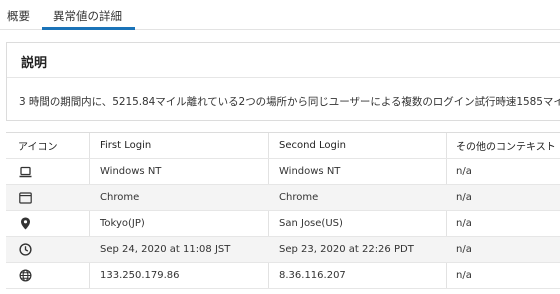 The width and height of the screenshot is (560, 294). I want to click on table-row: Chrome Chrome n/a, so click(283, 198).